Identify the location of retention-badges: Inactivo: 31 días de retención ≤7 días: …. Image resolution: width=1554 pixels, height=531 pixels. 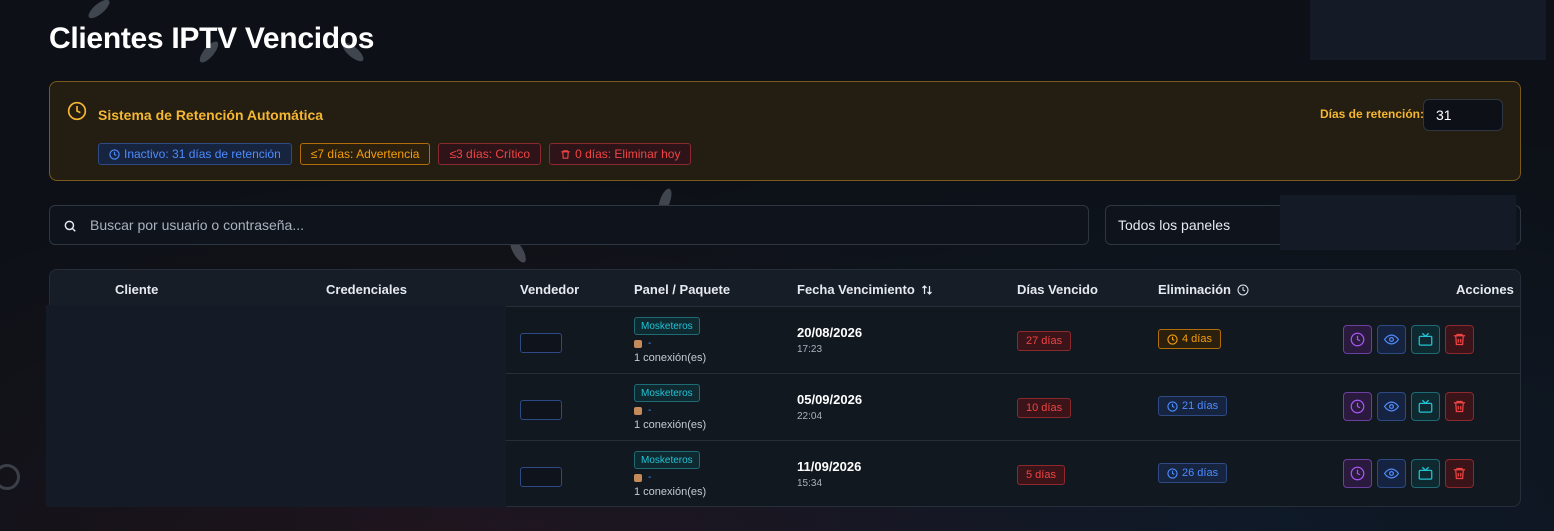
(395, 154).